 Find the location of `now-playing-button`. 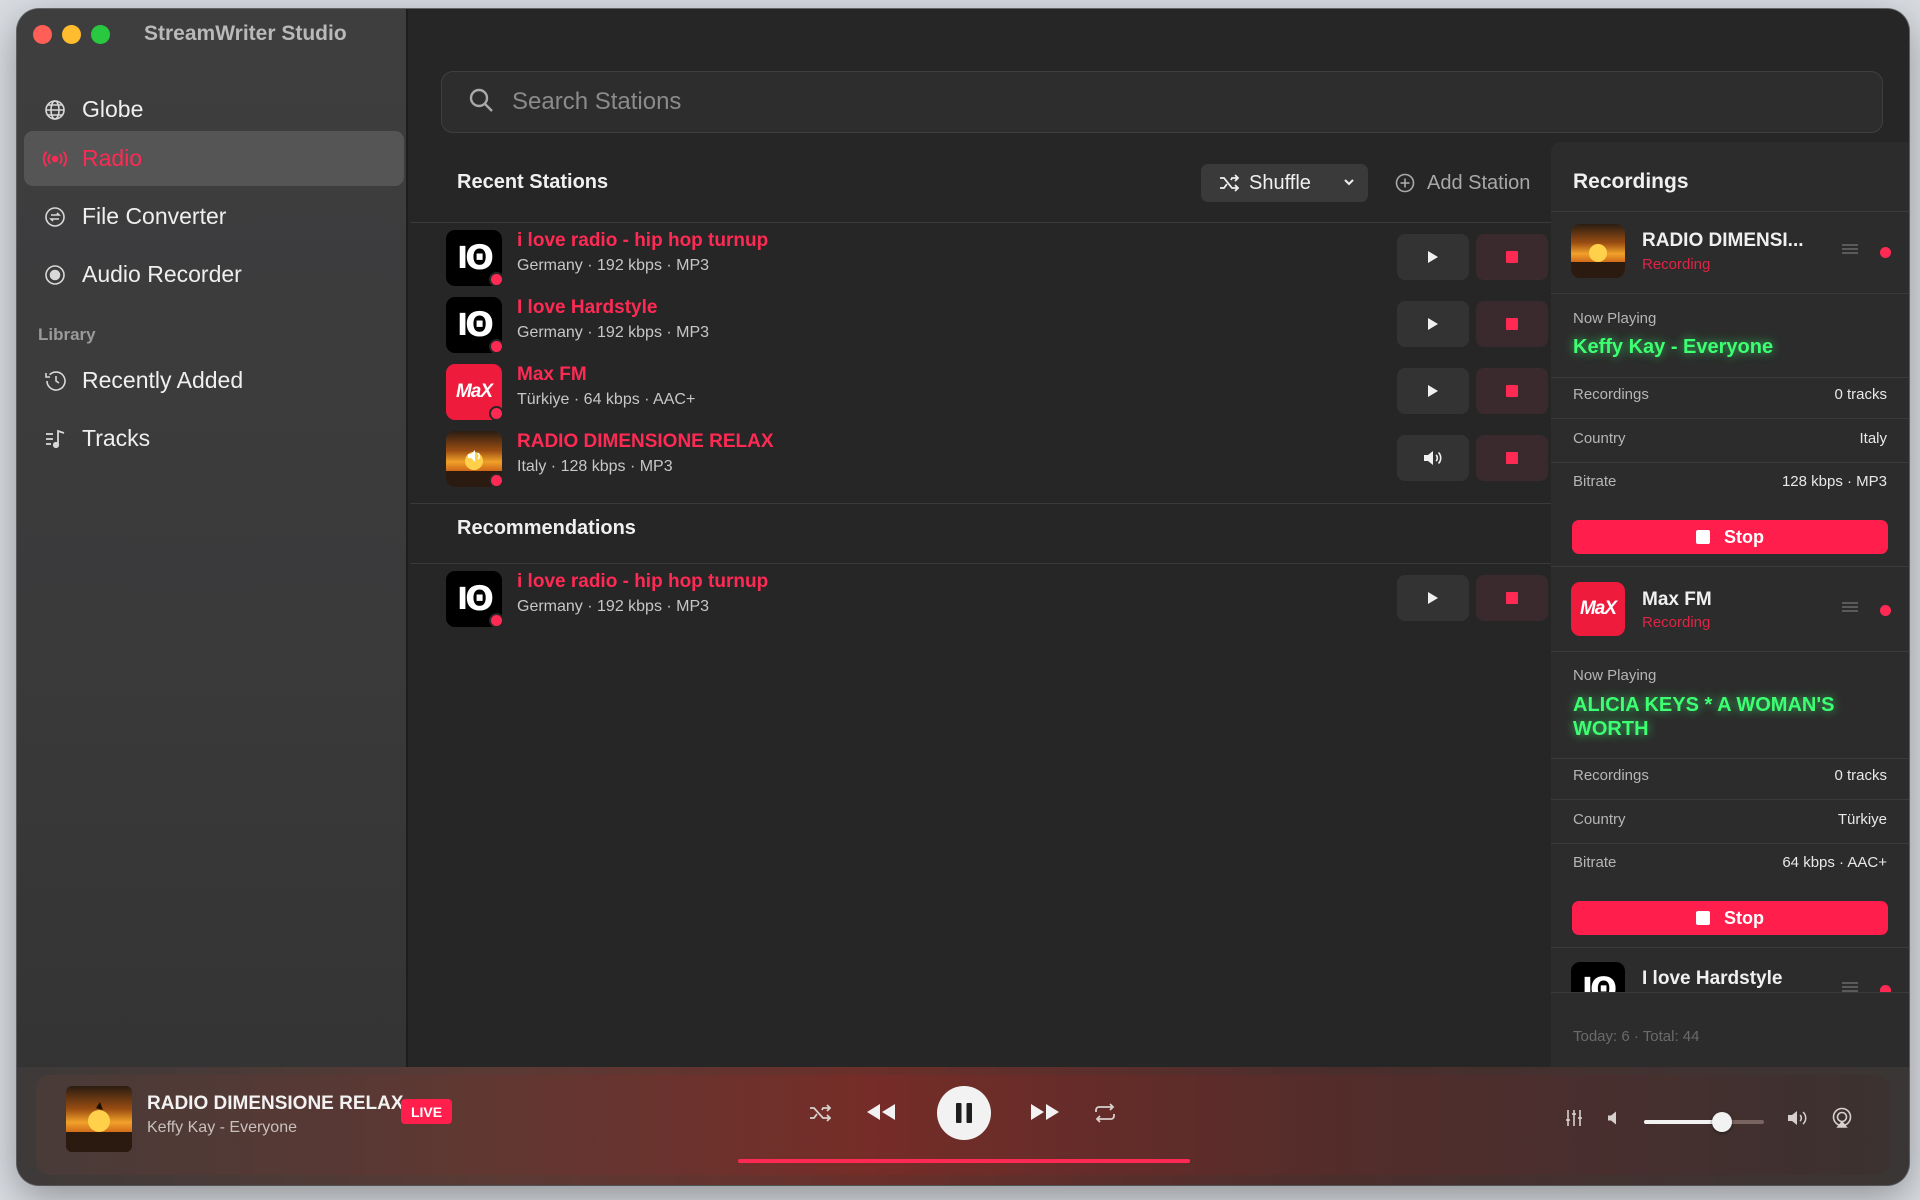

now-playing-button is located at coordinates (1433, 458).